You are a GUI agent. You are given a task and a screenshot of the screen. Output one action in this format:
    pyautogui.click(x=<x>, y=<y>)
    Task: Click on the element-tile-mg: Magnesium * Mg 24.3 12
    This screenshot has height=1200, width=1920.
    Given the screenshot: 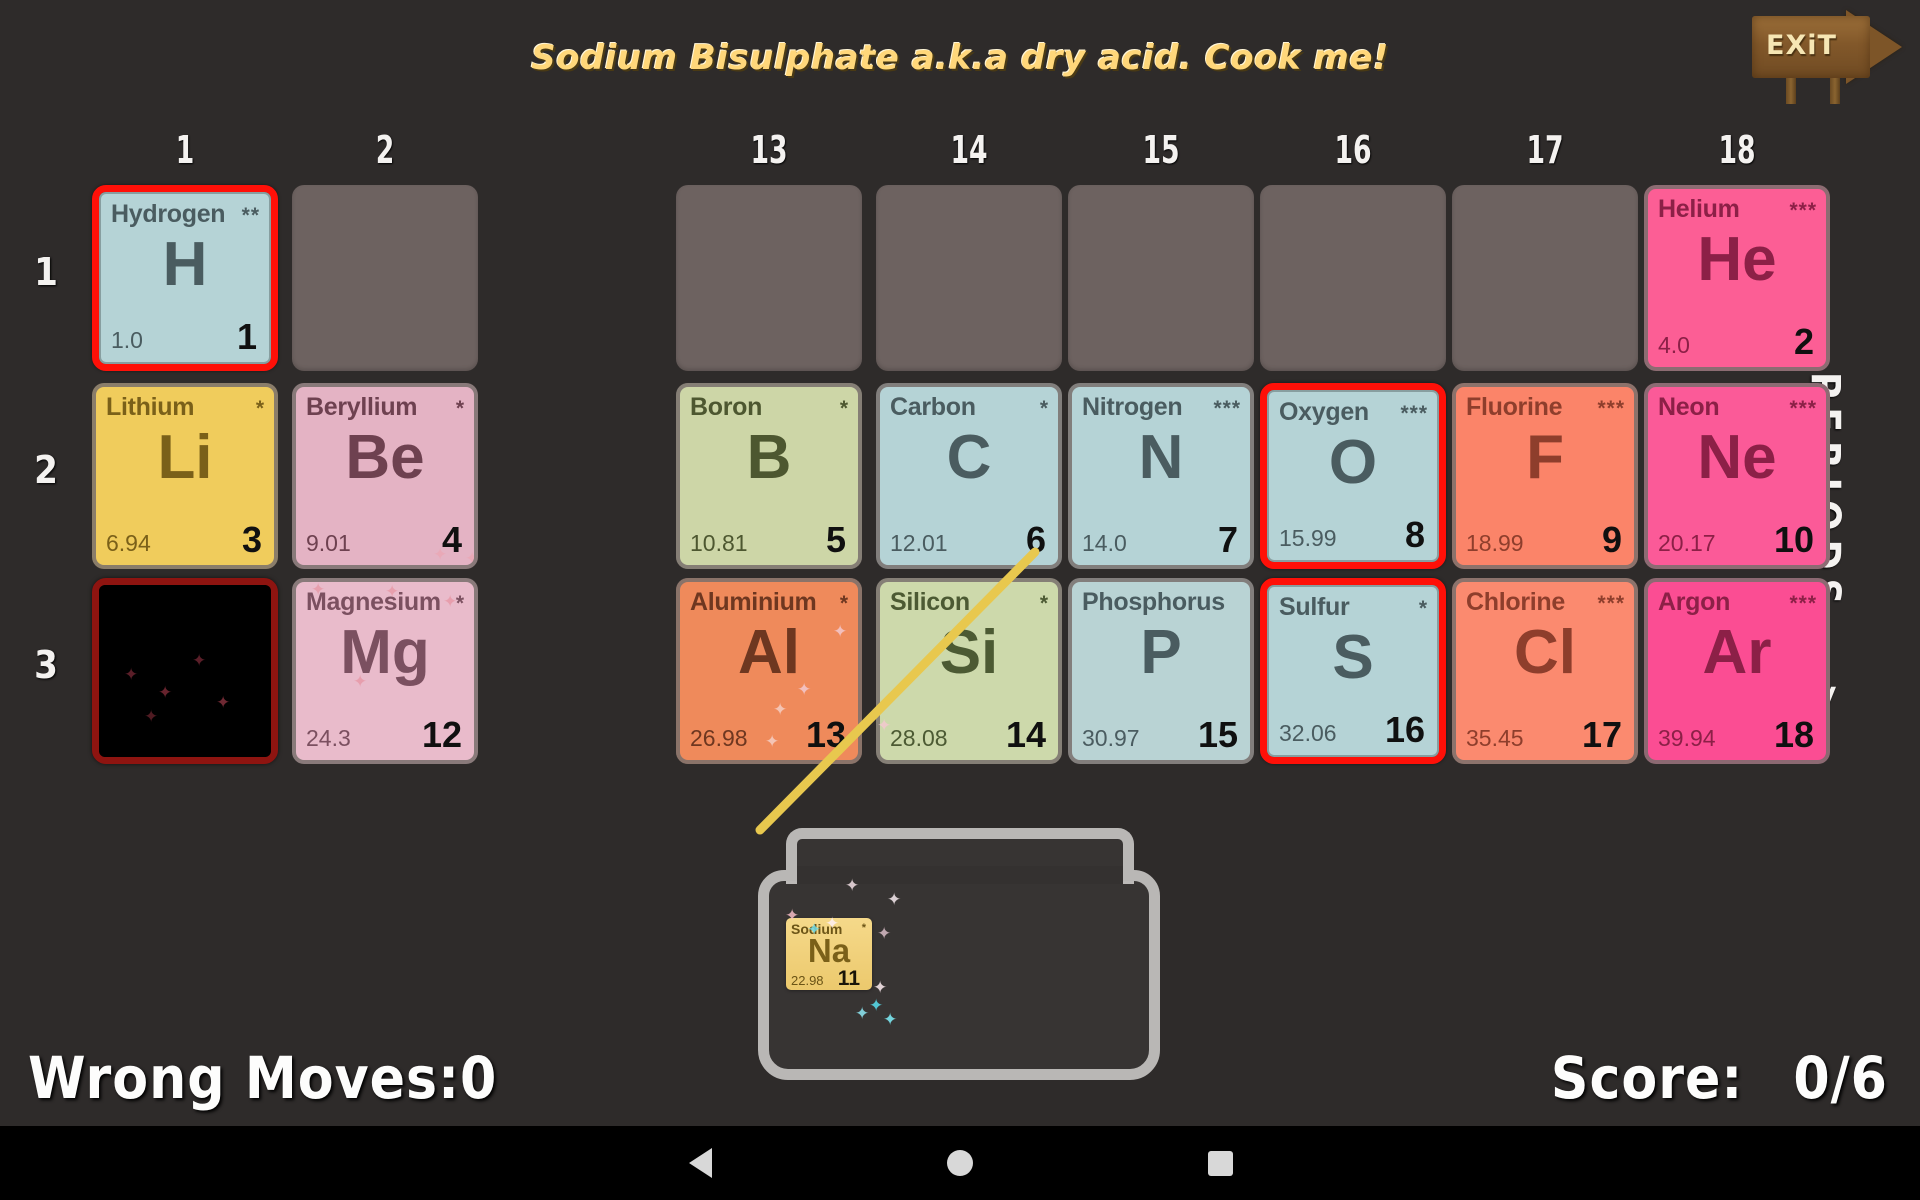 What is the action you would take?
    pyautogui.click(x=385, y=671)
    